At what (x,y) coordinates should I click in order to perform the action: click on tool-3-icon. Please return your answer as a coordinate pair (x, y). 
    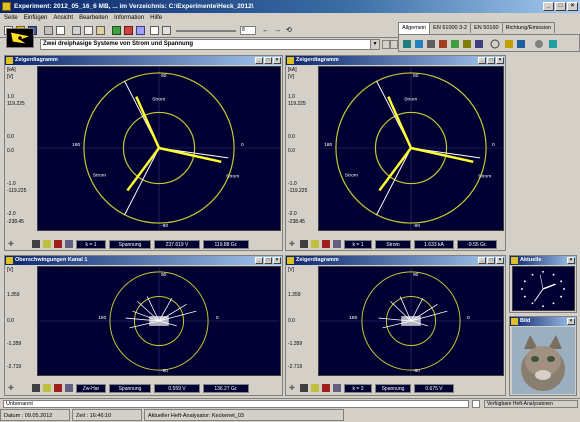
    Looking at the image, I should click on (431, 44).